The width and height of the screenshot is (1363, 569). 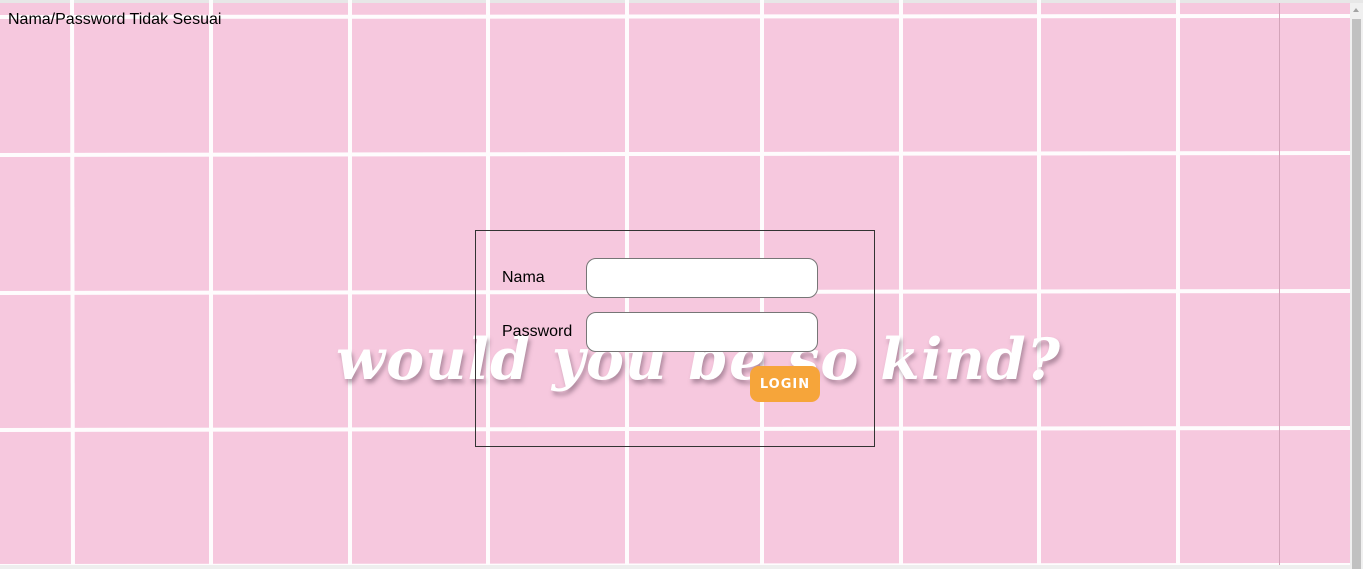 What do you see at coordinates (115, 19) in the screenshot?
I see `error-message: Nama/Password Tidak Sesuai` at bounding box center [115, 19].